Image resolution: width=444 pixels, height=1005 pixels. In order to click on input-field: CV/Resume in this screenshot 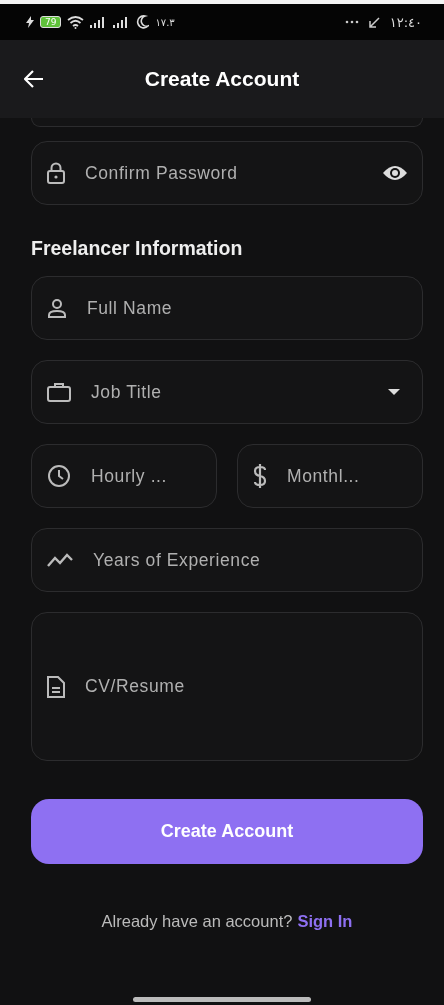, I will do `click(227, 686)`.